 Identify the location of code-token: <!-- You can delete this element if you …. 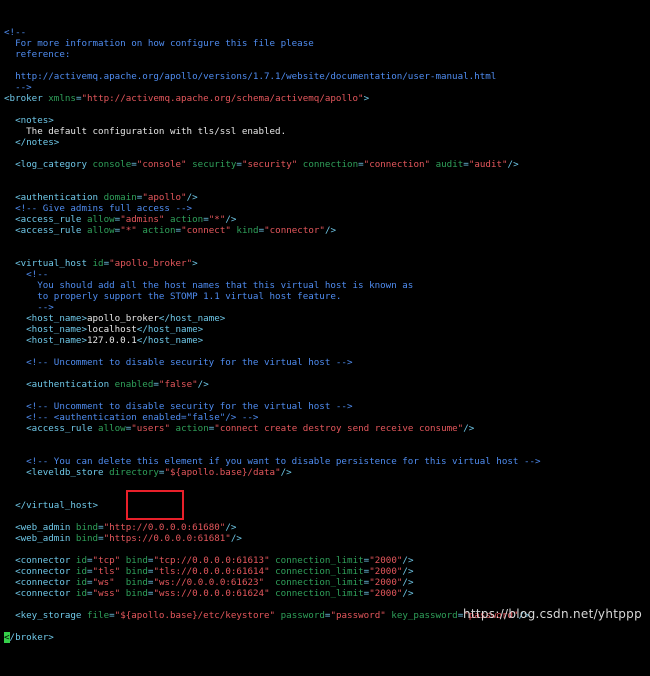
(272, 461).